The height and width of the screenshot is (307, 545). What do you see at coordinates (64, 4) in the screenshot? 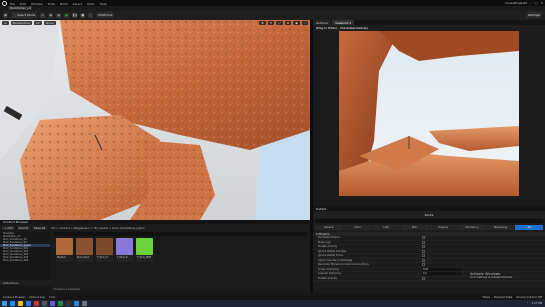
I see `menu-build: Build` at bounding box center [64, 4].